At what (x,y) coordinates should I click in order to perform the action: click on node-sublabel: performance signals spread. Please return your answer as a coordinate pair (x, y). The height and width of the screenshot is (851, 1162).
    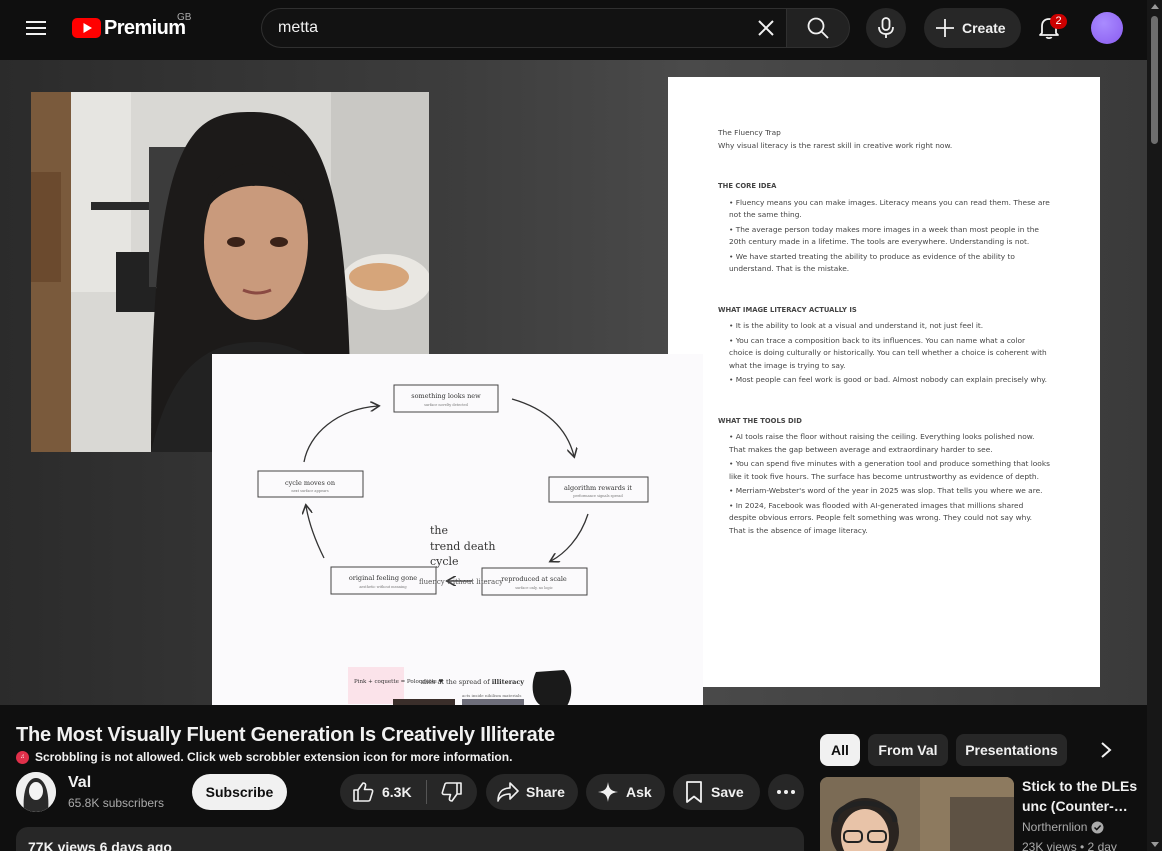
    Looking at the image, I should click on (598, 496).